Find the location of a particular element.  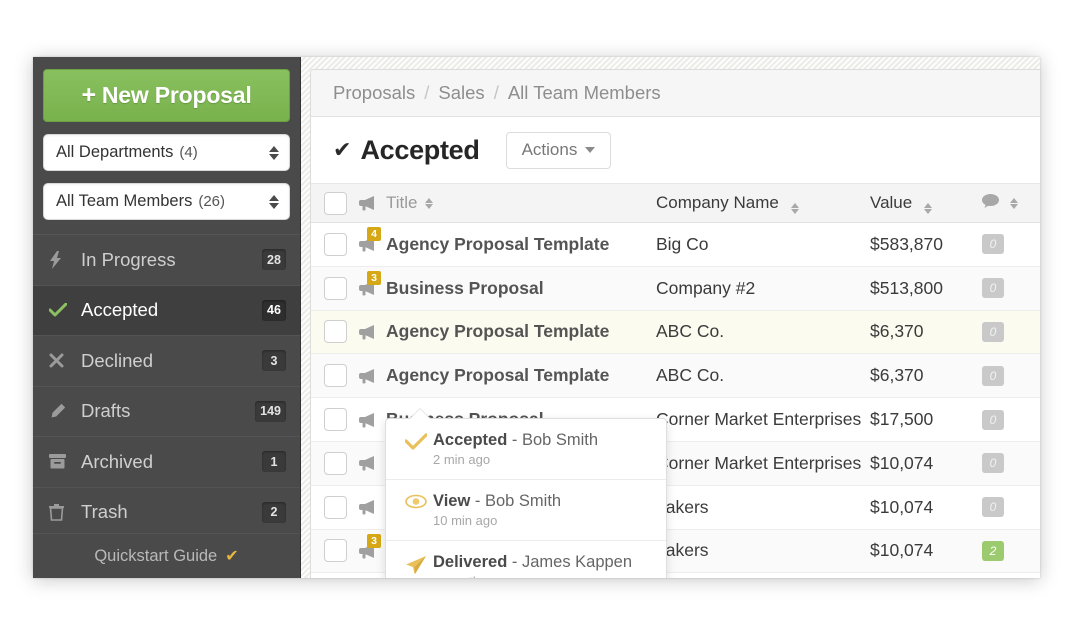

column-header-comments is located at coordinates (1011, 203).